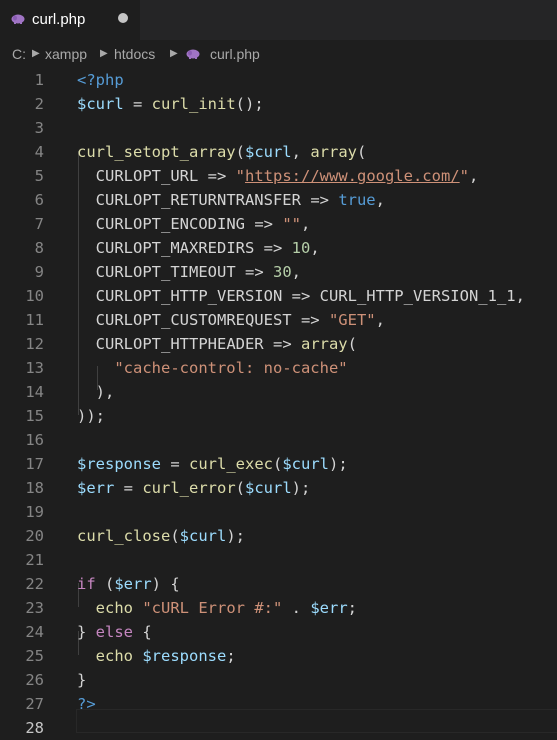  I want to click on code-token: "", so click(291, 224).